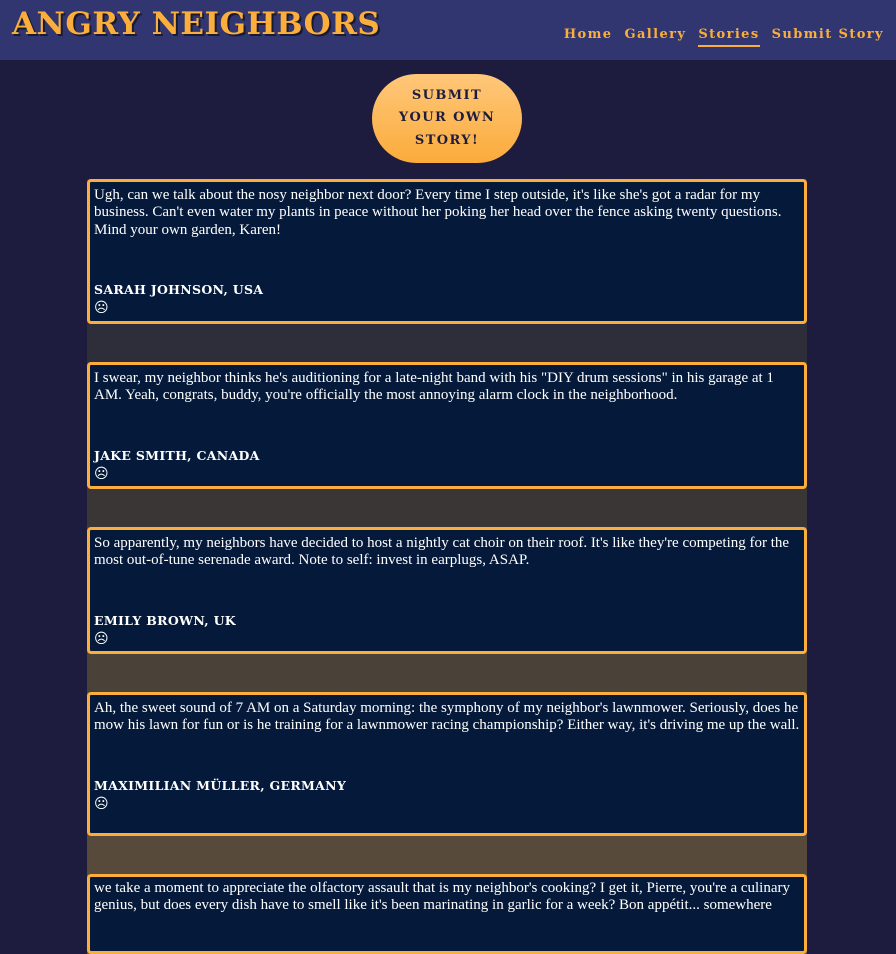 The height and width of the screenshot is (954, 896). Describe the element at coordinates (828, 37) in the screenshot. I see `nav-submit-story: Submit Story` at that location.